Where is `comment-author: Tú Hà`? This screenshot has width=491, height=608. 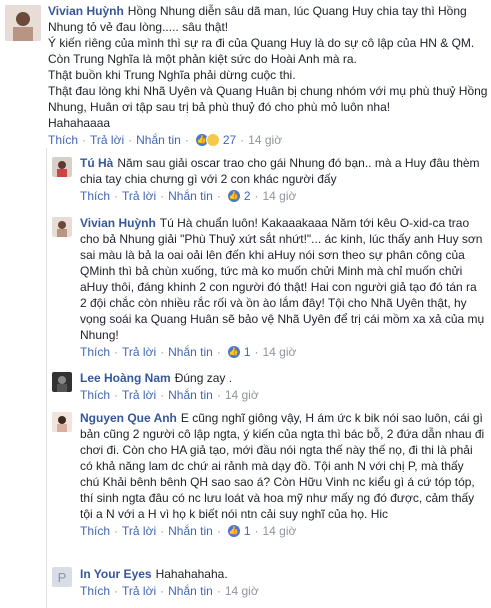
comment-author: Tú Hà is located at coordinates (96, 163).